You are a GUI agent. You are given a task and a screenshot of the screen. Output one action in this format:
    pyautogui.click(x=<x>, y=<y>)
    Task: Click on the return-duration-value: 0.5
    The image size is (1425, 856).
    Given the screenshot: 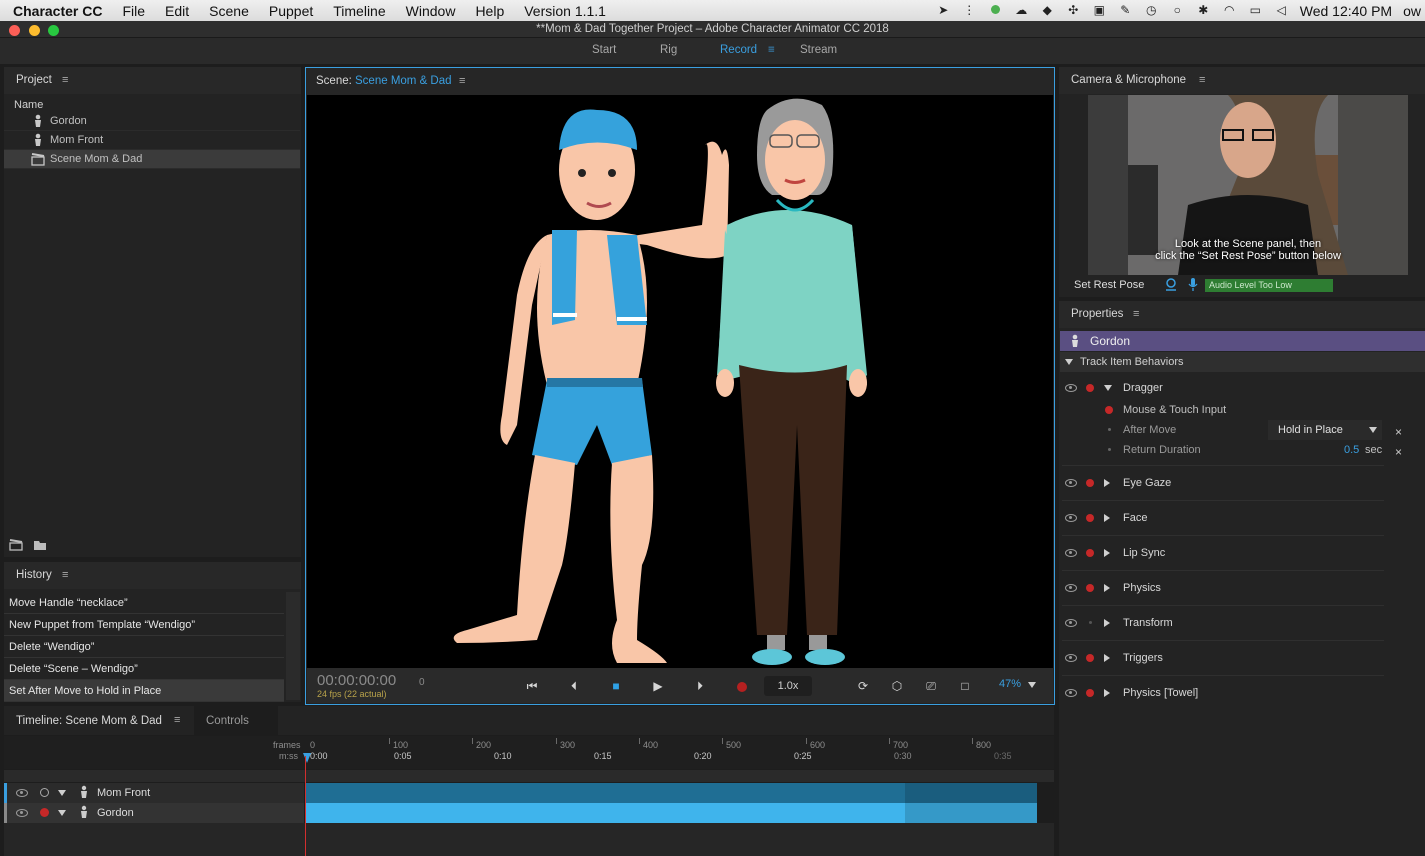 What is the action you would take?
    pyautogui.click(x=1351, y=450)
    